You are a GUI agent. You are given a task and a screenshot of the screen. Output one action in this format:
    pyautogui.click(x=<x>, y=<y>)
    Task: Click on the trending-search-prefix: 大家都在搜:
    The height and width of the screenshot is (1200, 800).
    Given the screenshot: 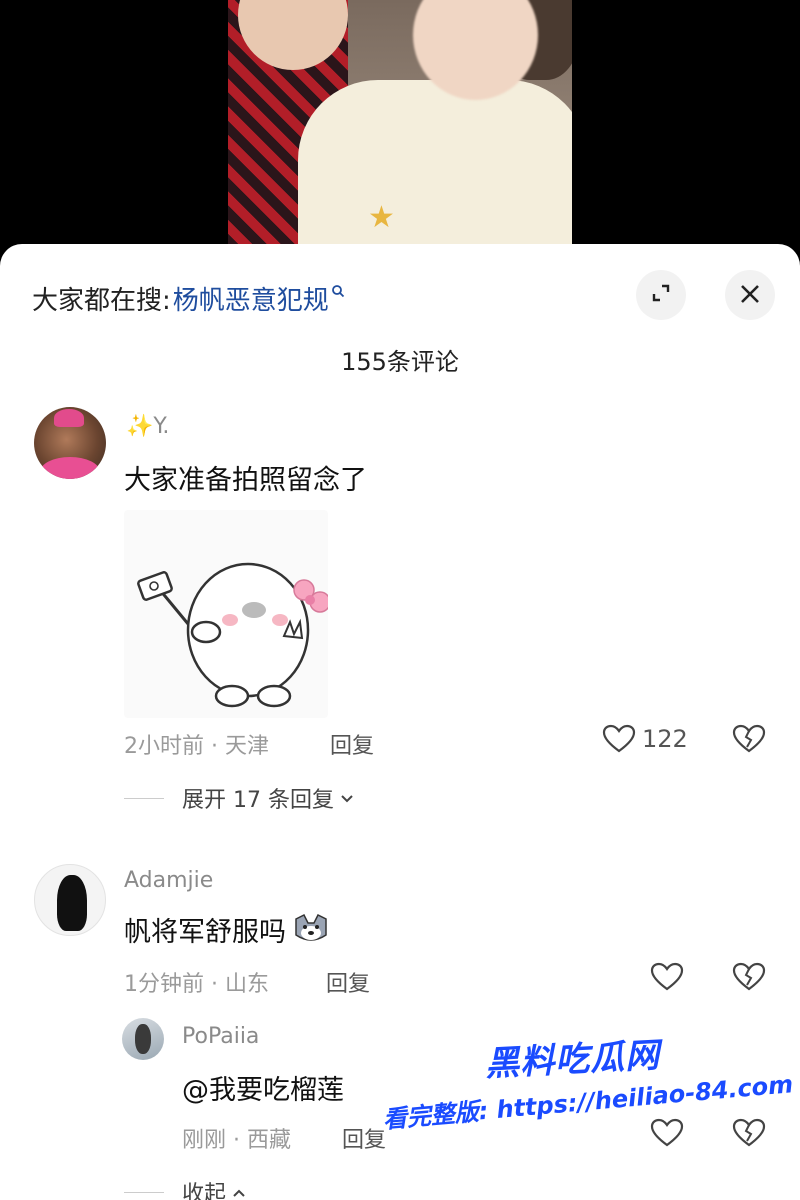 What is the action you would take?
    pyautogui.click(x=101, y=300)
    